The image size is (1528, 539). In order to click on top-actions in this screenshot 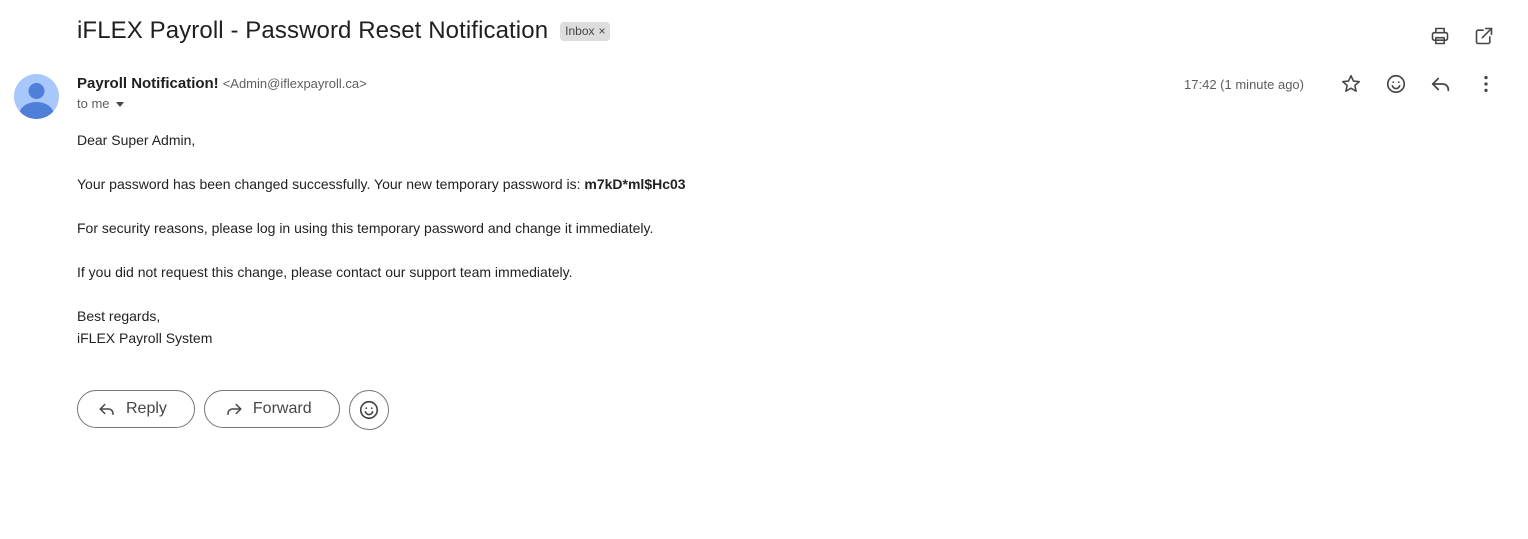, I will do `click(1462, 36)`.